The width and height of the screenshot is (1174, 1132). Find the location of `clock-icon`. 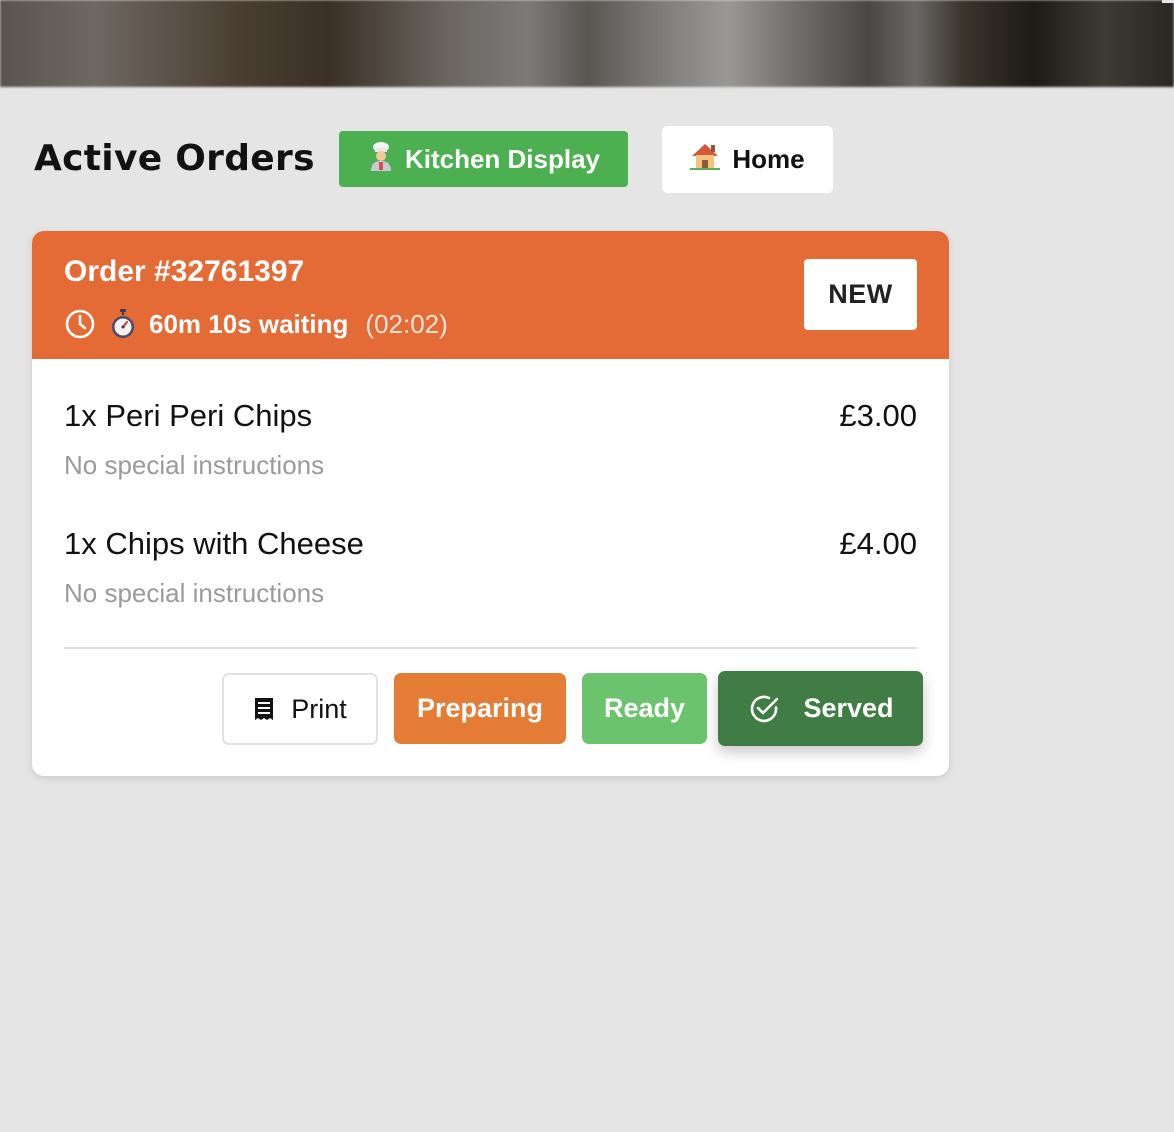

clock-icon is located at coordinates (80, 324).